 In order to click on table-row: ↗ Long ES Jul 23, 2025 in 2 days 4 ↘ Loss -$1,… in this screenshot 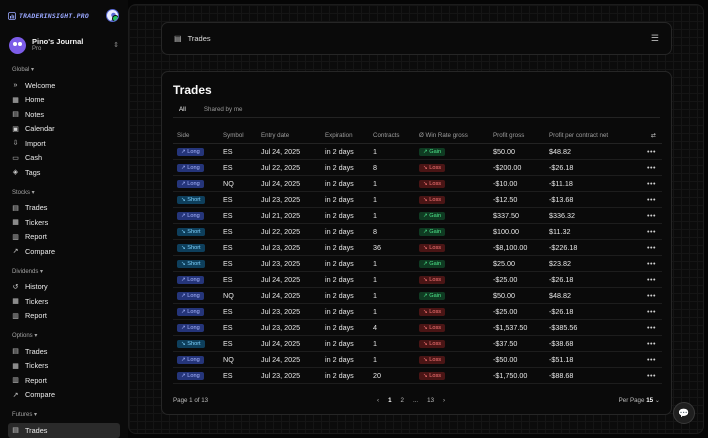, I will do `click(417, 327)`.